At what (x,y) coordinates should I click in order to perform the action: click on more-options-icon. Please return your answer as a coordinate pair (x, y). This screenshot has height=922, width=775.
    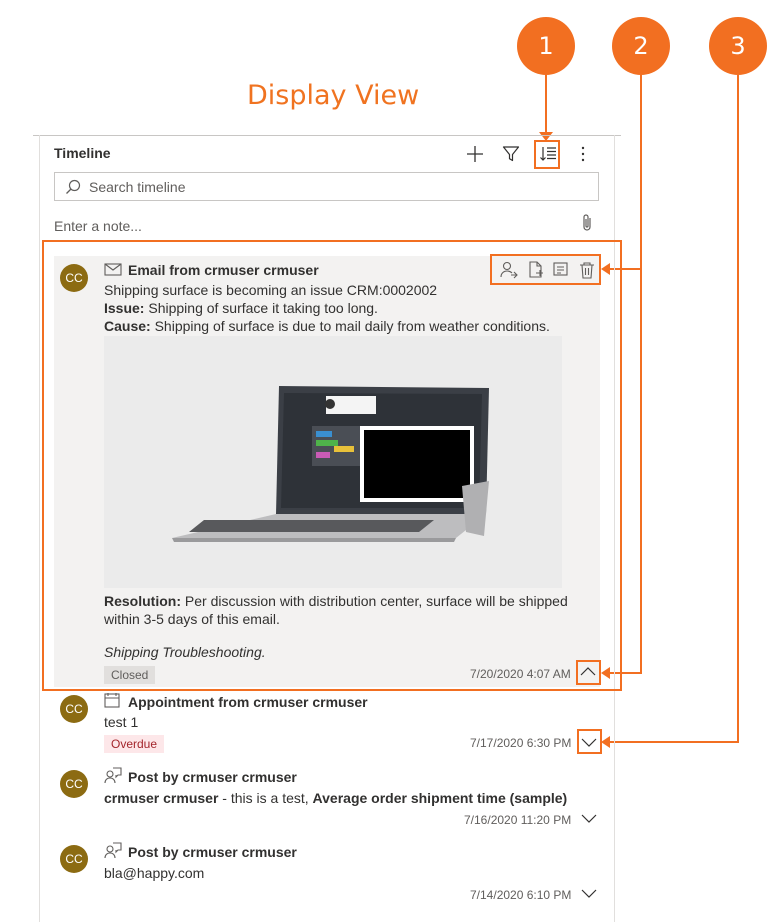
    Looking at the image, I should click on (583, 154).